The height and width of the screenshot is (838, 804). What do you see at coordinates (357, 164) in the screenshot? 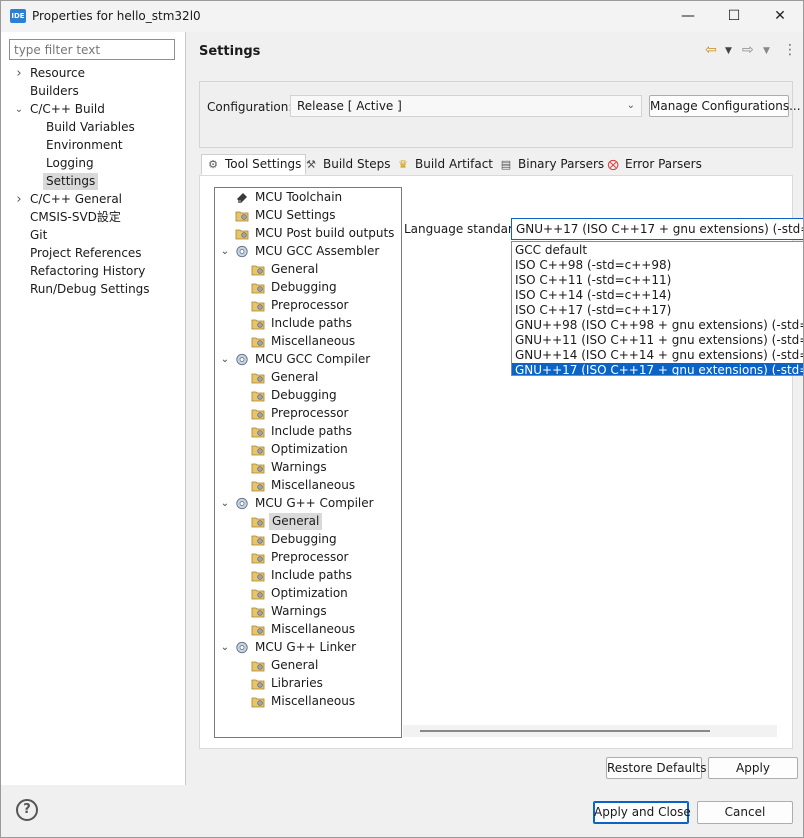
I see `tab-label: Build Steps` at bounding box center [357, 164].